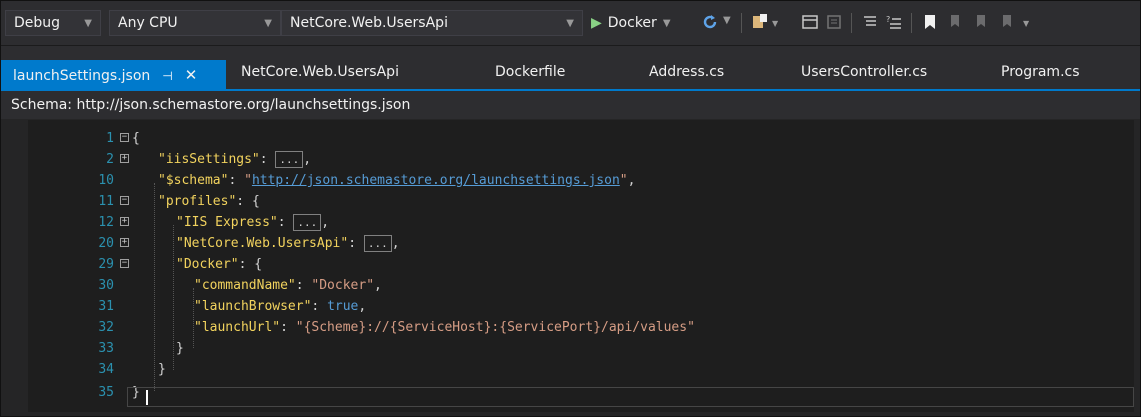 This screenshot has height=417, width=1141. I want to click on clear-bookmarks-icon, so click(1008, 22).